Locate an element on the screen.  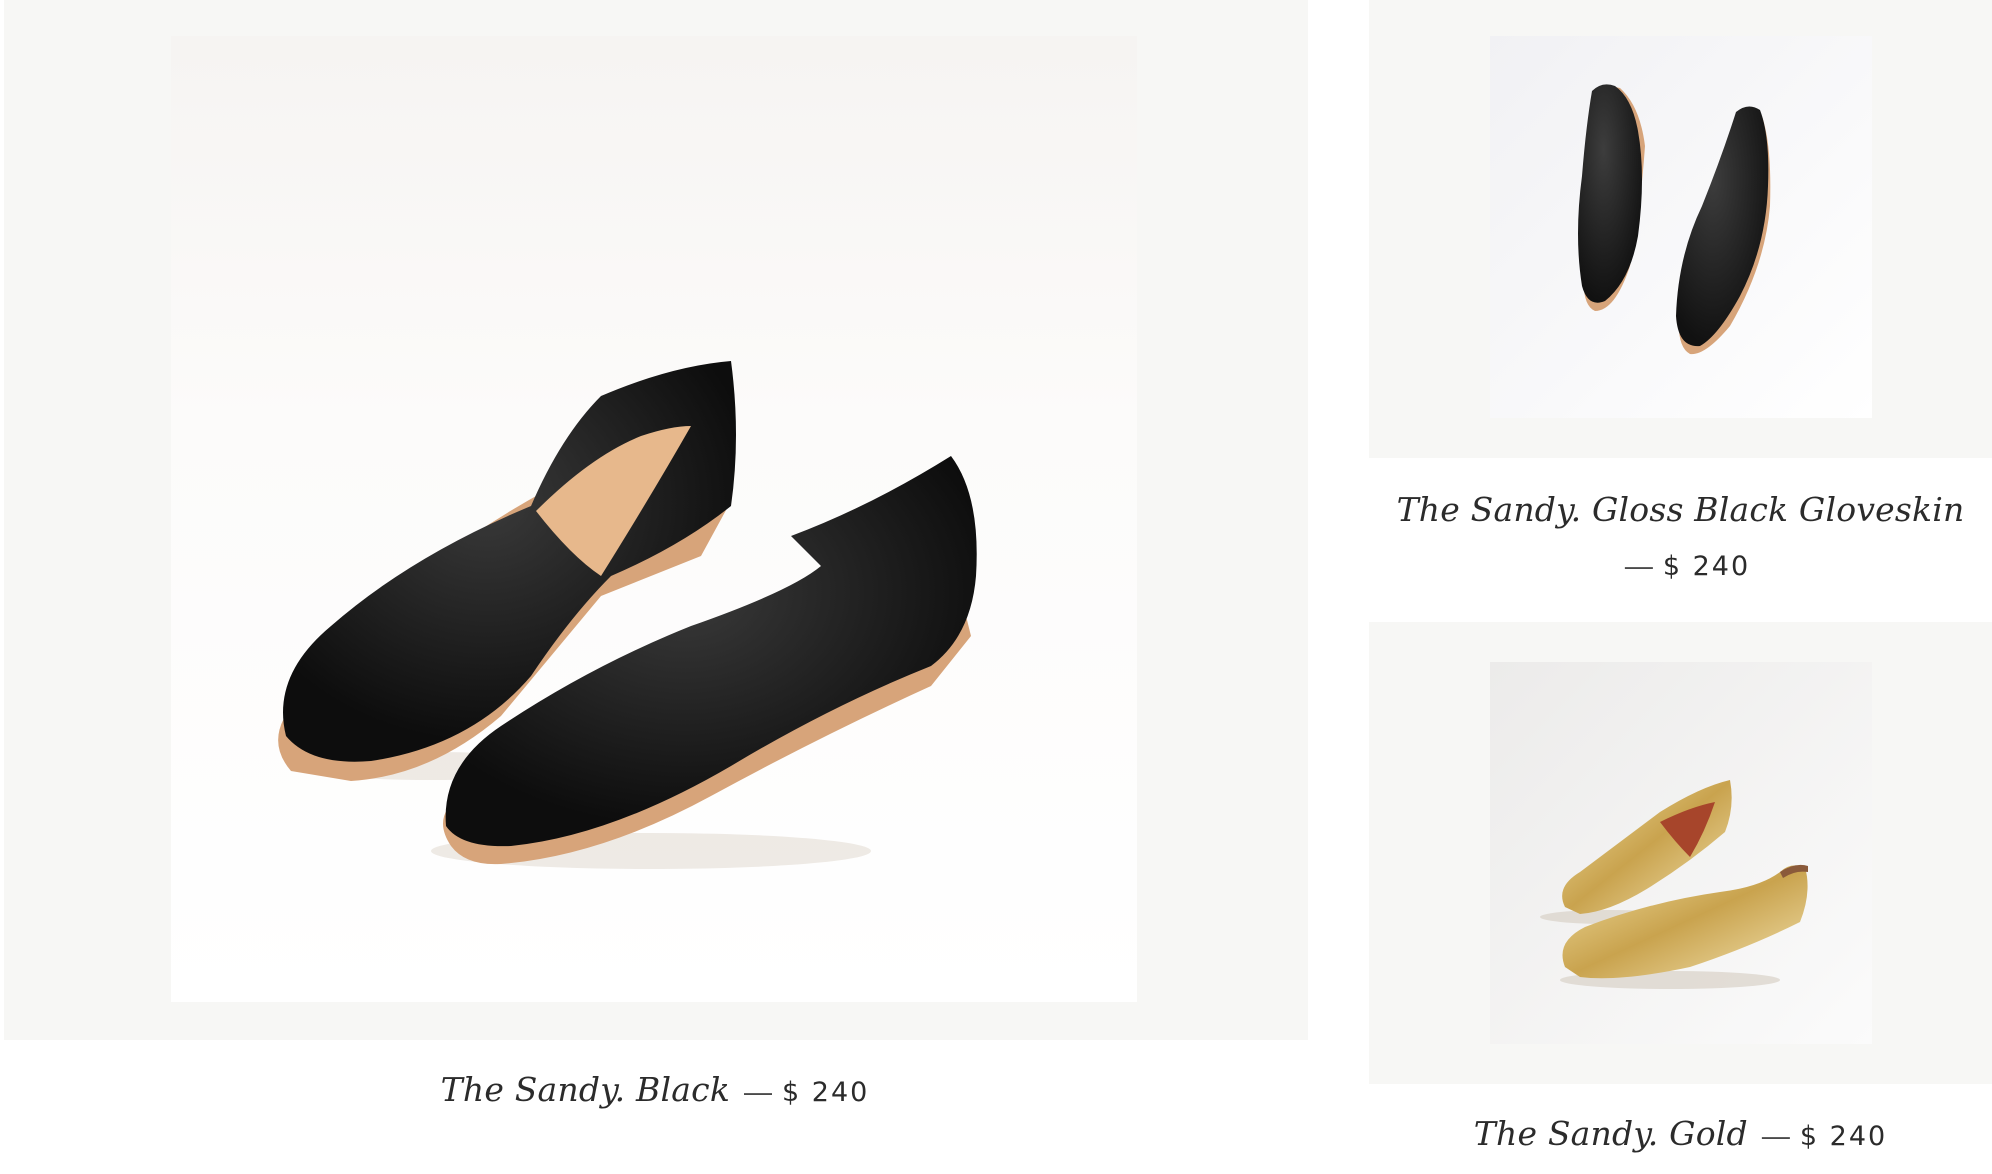
product-card-sandy-gold: The Sandy. Gold — $ 240 is located at coordinates (1680, 898).